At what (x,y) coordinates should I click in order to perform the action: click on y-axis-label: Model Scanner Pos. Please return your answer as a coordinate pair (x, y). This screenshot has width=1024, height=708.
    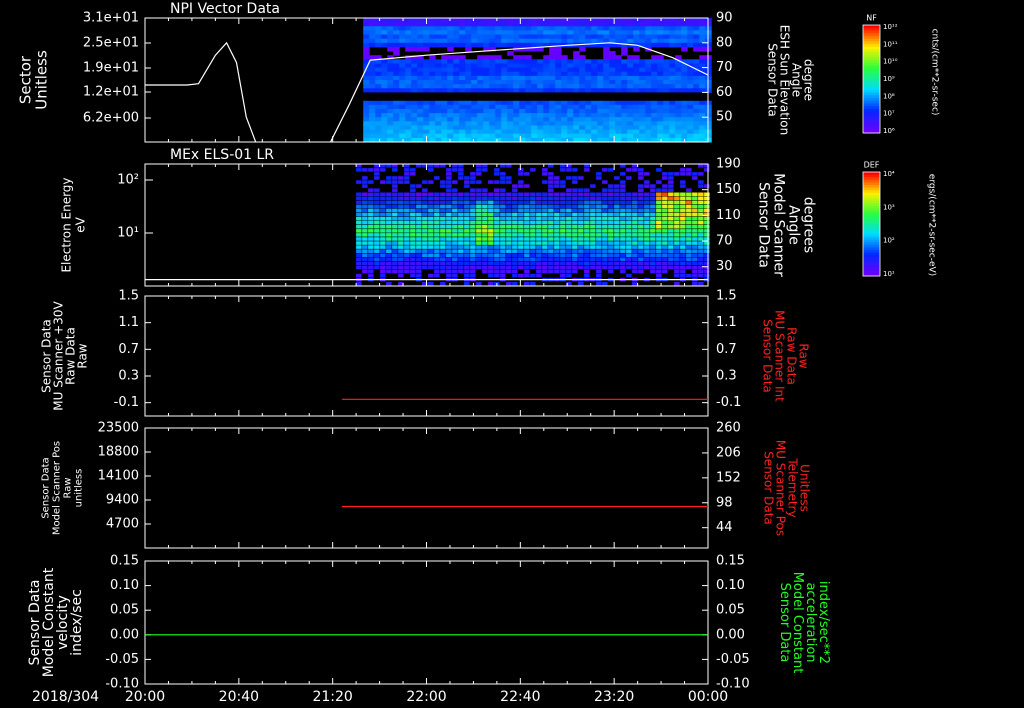
    Looking at the image, I should click on (57, 488).